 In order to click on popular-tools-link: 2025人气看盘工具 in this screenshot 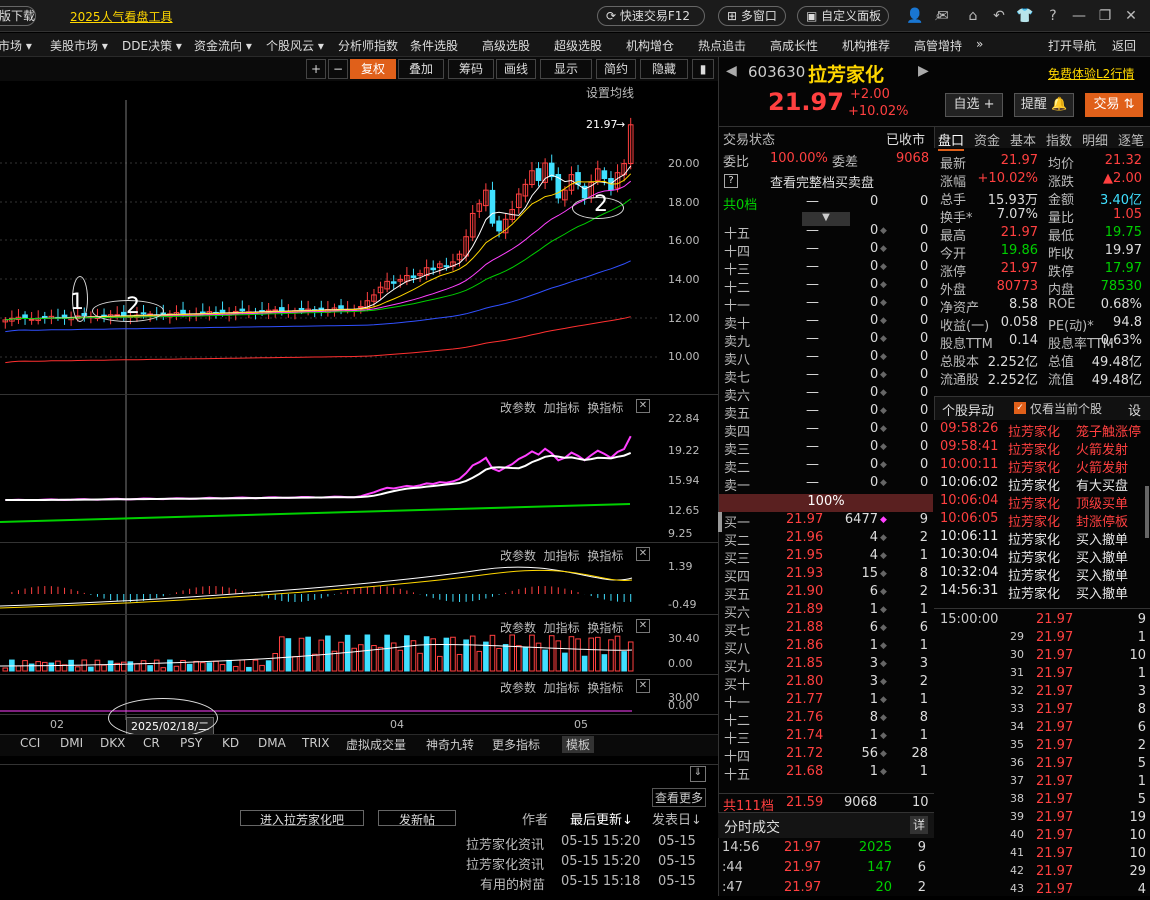, I will do `click(121, 16)`.